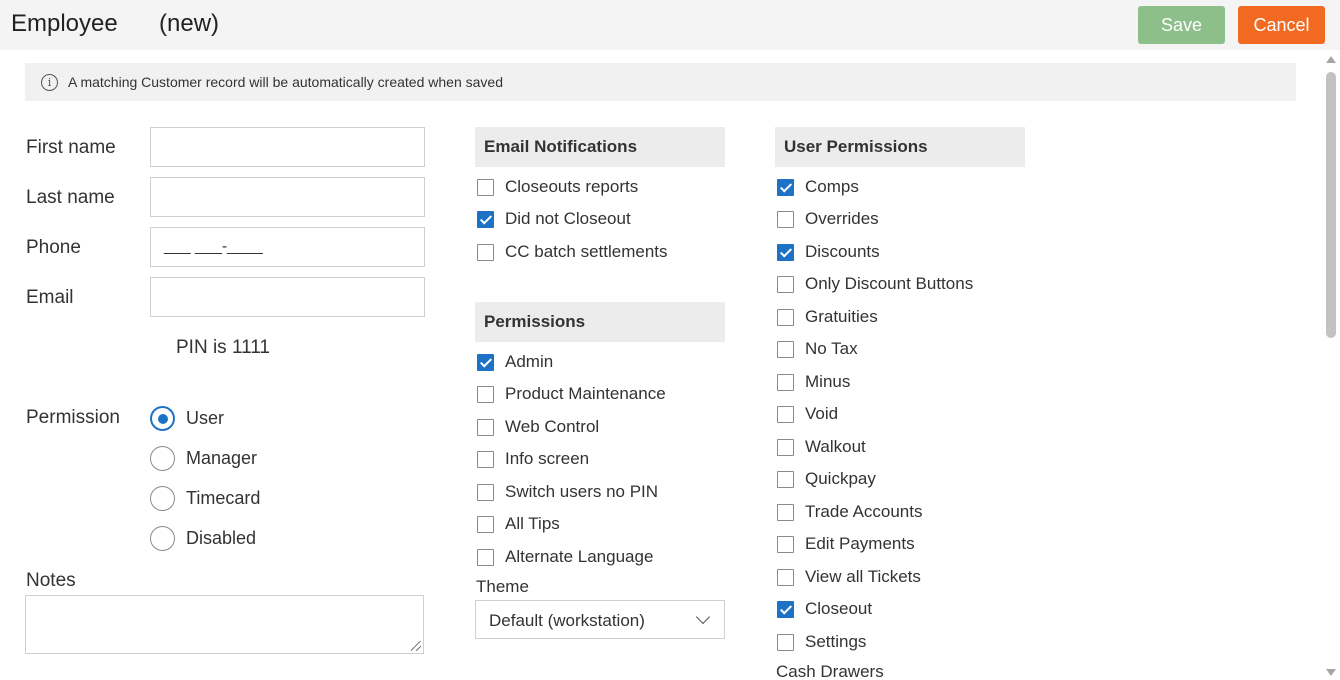 This screenshot has width=1340, height=680. Describe the element at coordinates (1331, 672) in the screenshot. I see `scroll-down-arrow-icon` at that location.